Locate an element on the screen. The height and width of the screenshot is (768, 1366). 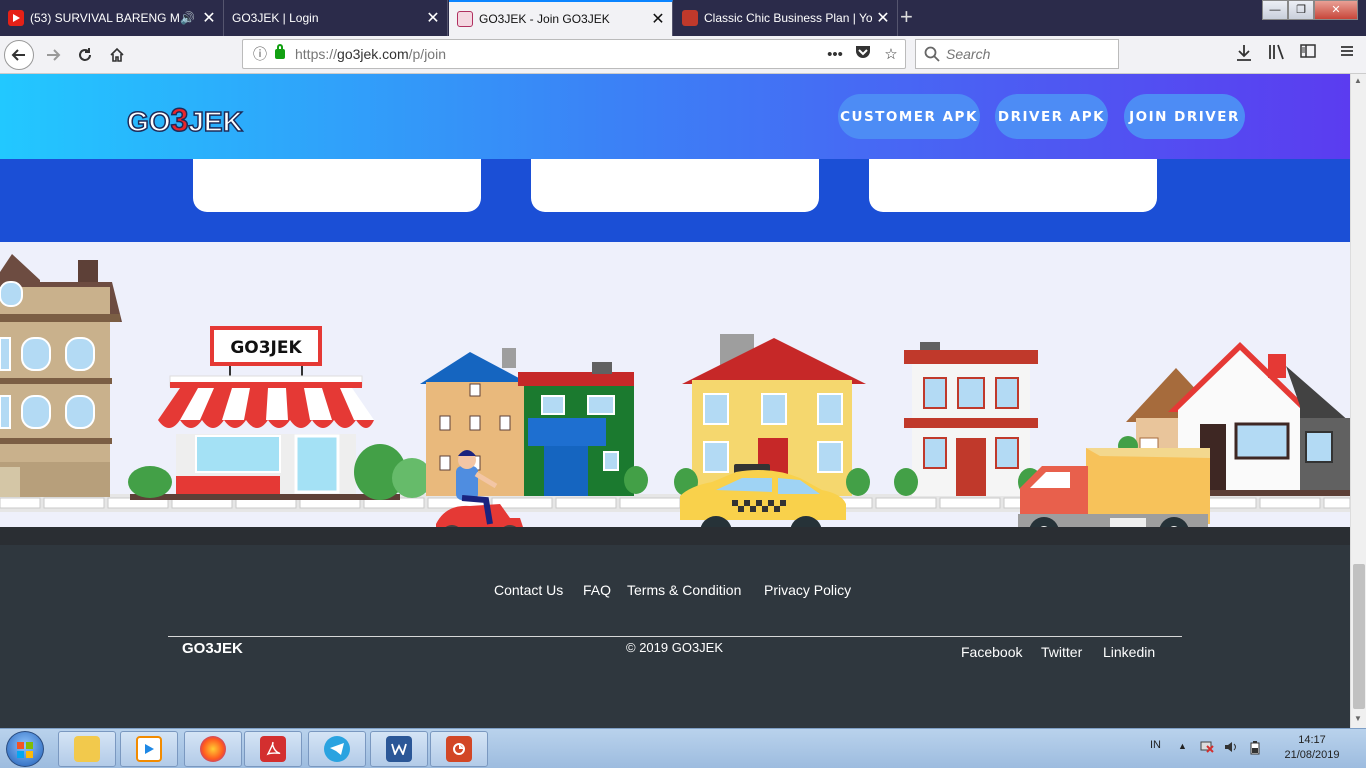
tab-title: (53) SURVIVAL BARENG MEI is located at coordinates (105, 18).